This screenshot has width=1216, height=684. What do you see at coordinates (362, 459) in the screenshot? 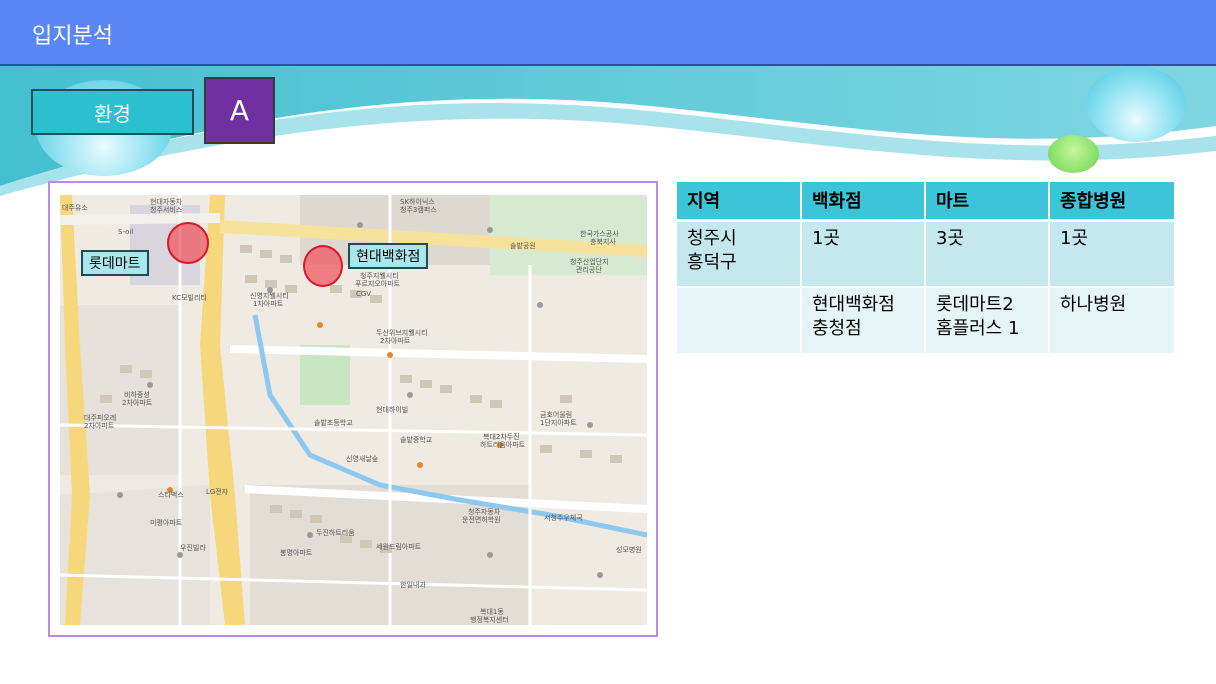
I see `map-label: 신영새날숲` at bounding box center [362, 459].